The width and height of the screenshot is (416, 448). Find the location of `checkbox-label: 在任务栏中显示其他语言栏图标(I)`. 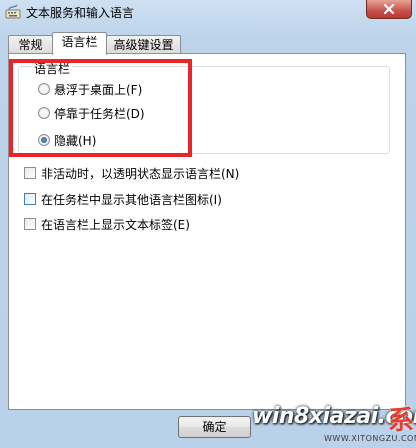

checkbox-label: 在任务栏中显示其他语言栏图标(I) is located at coordinates (131, 199).